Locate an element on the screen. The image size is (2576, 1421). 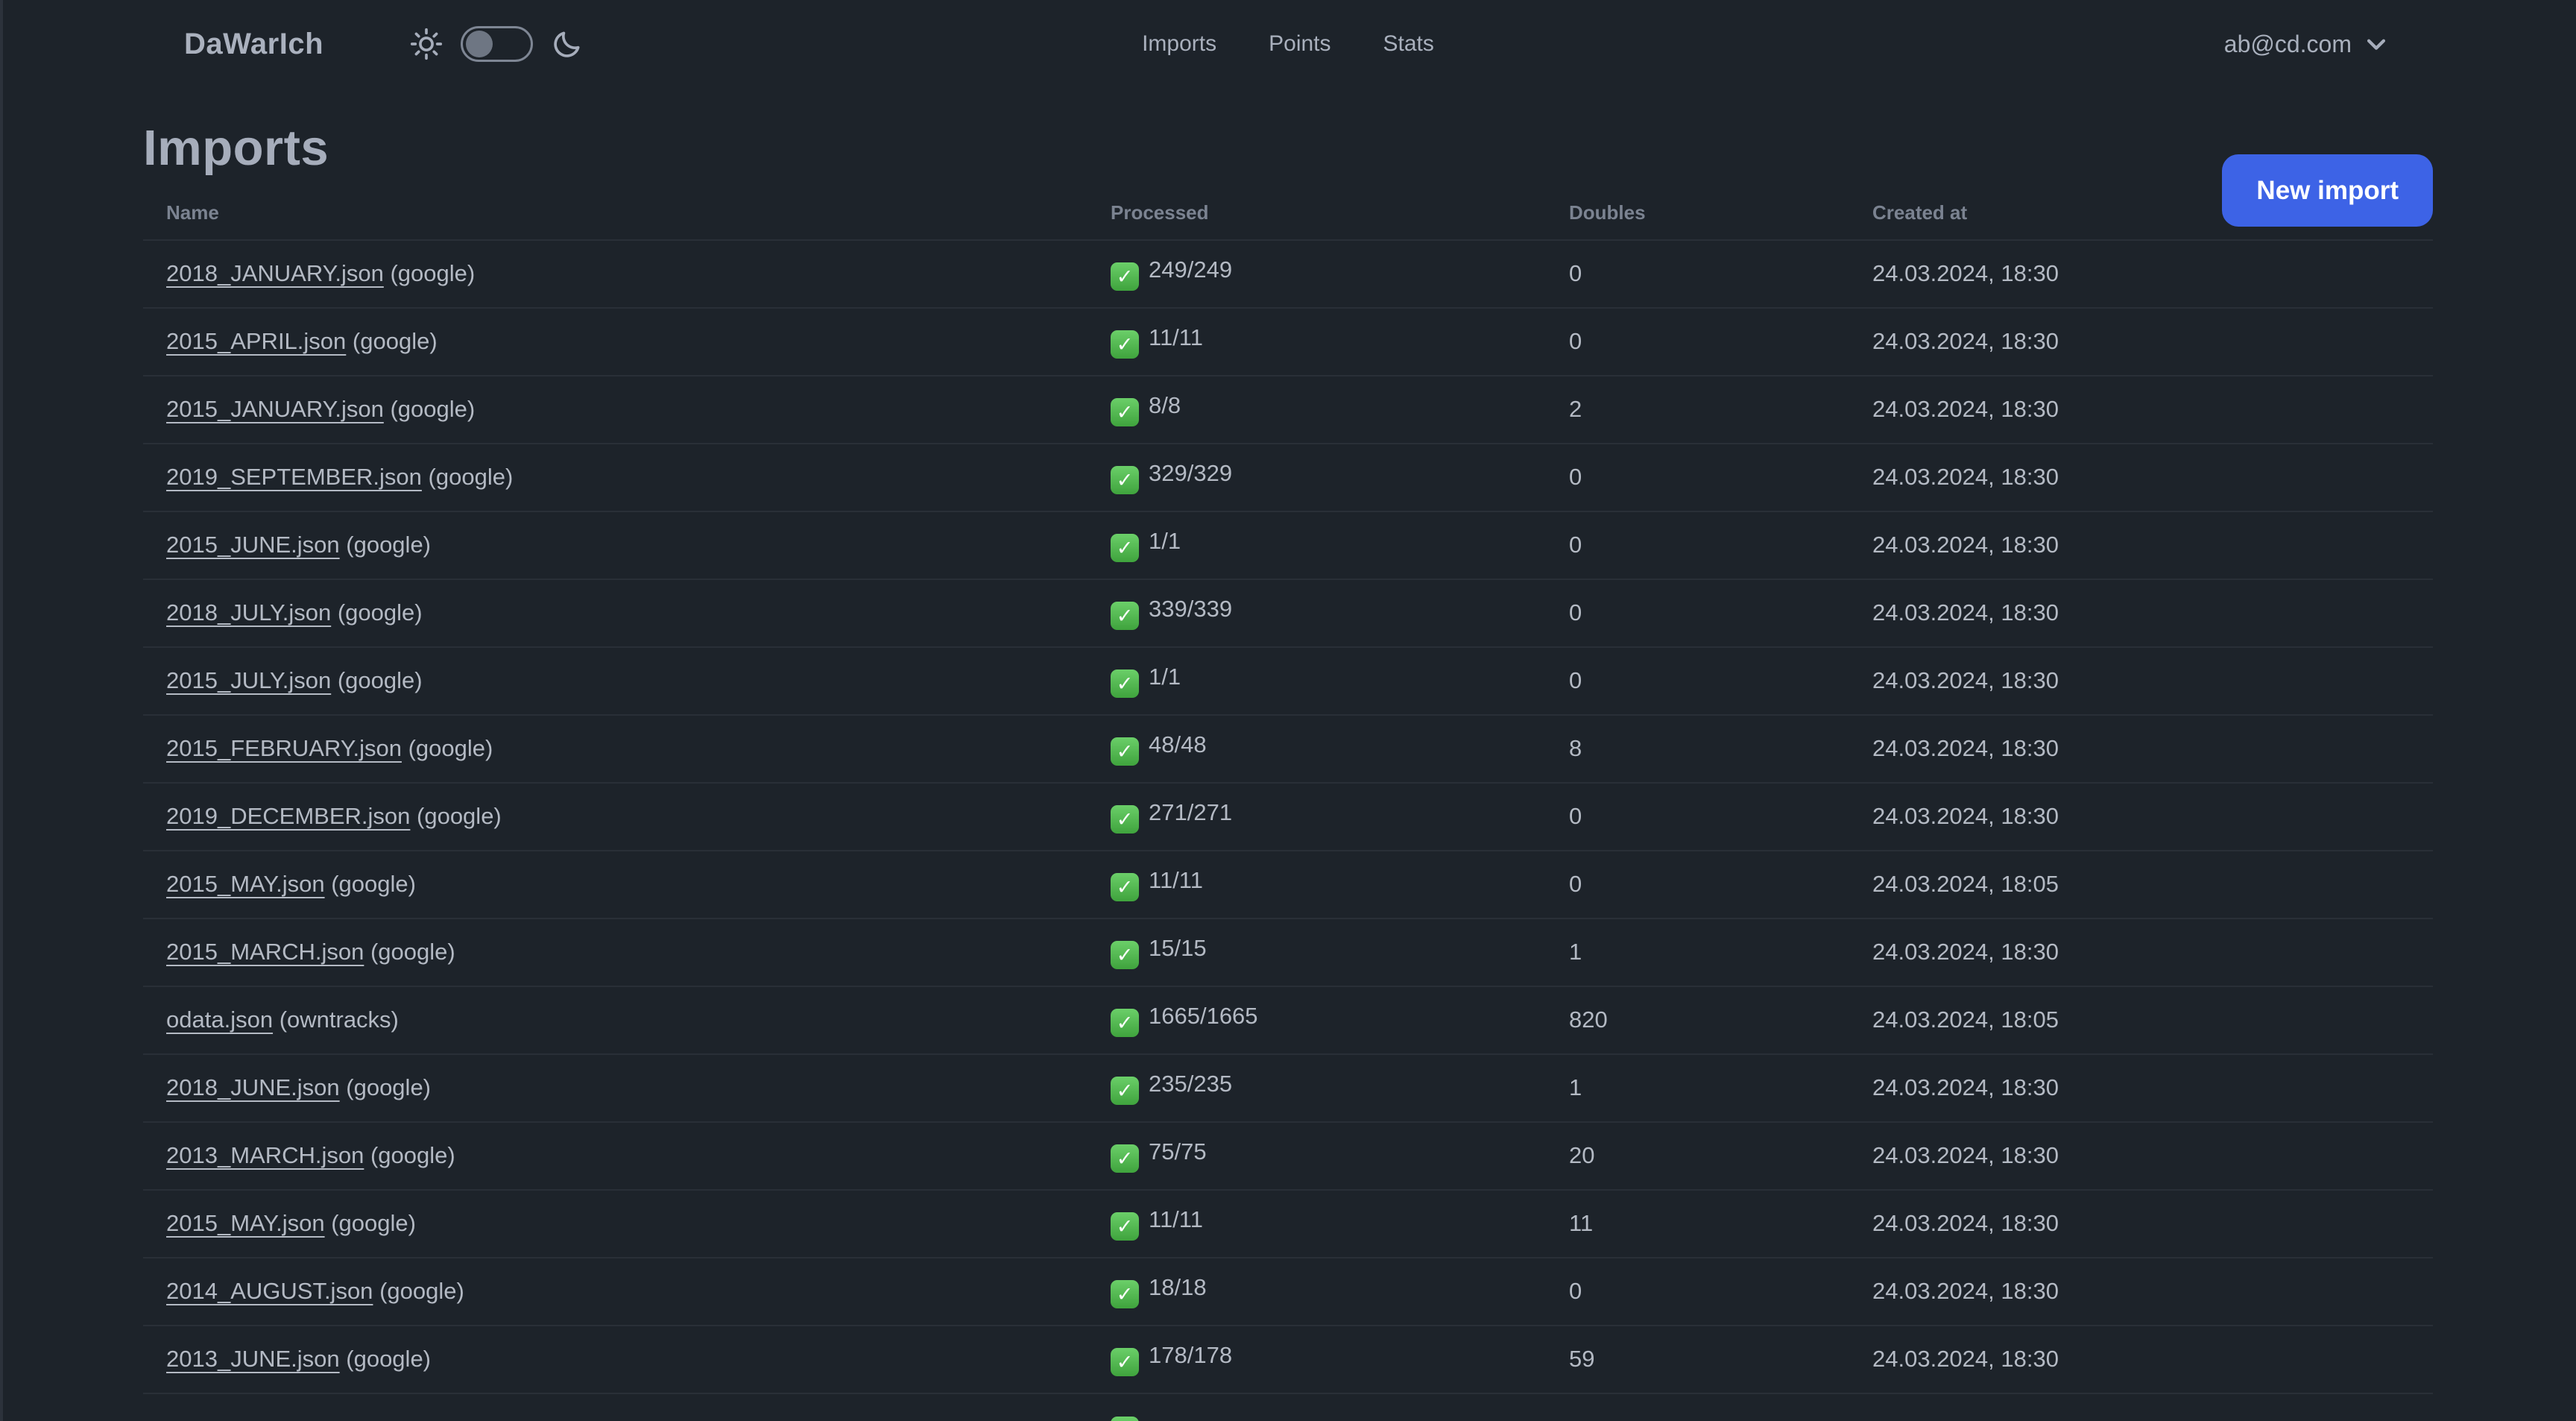
name-cell: 2018_JUNE.json (google) is located at coordinates (615, 1087).